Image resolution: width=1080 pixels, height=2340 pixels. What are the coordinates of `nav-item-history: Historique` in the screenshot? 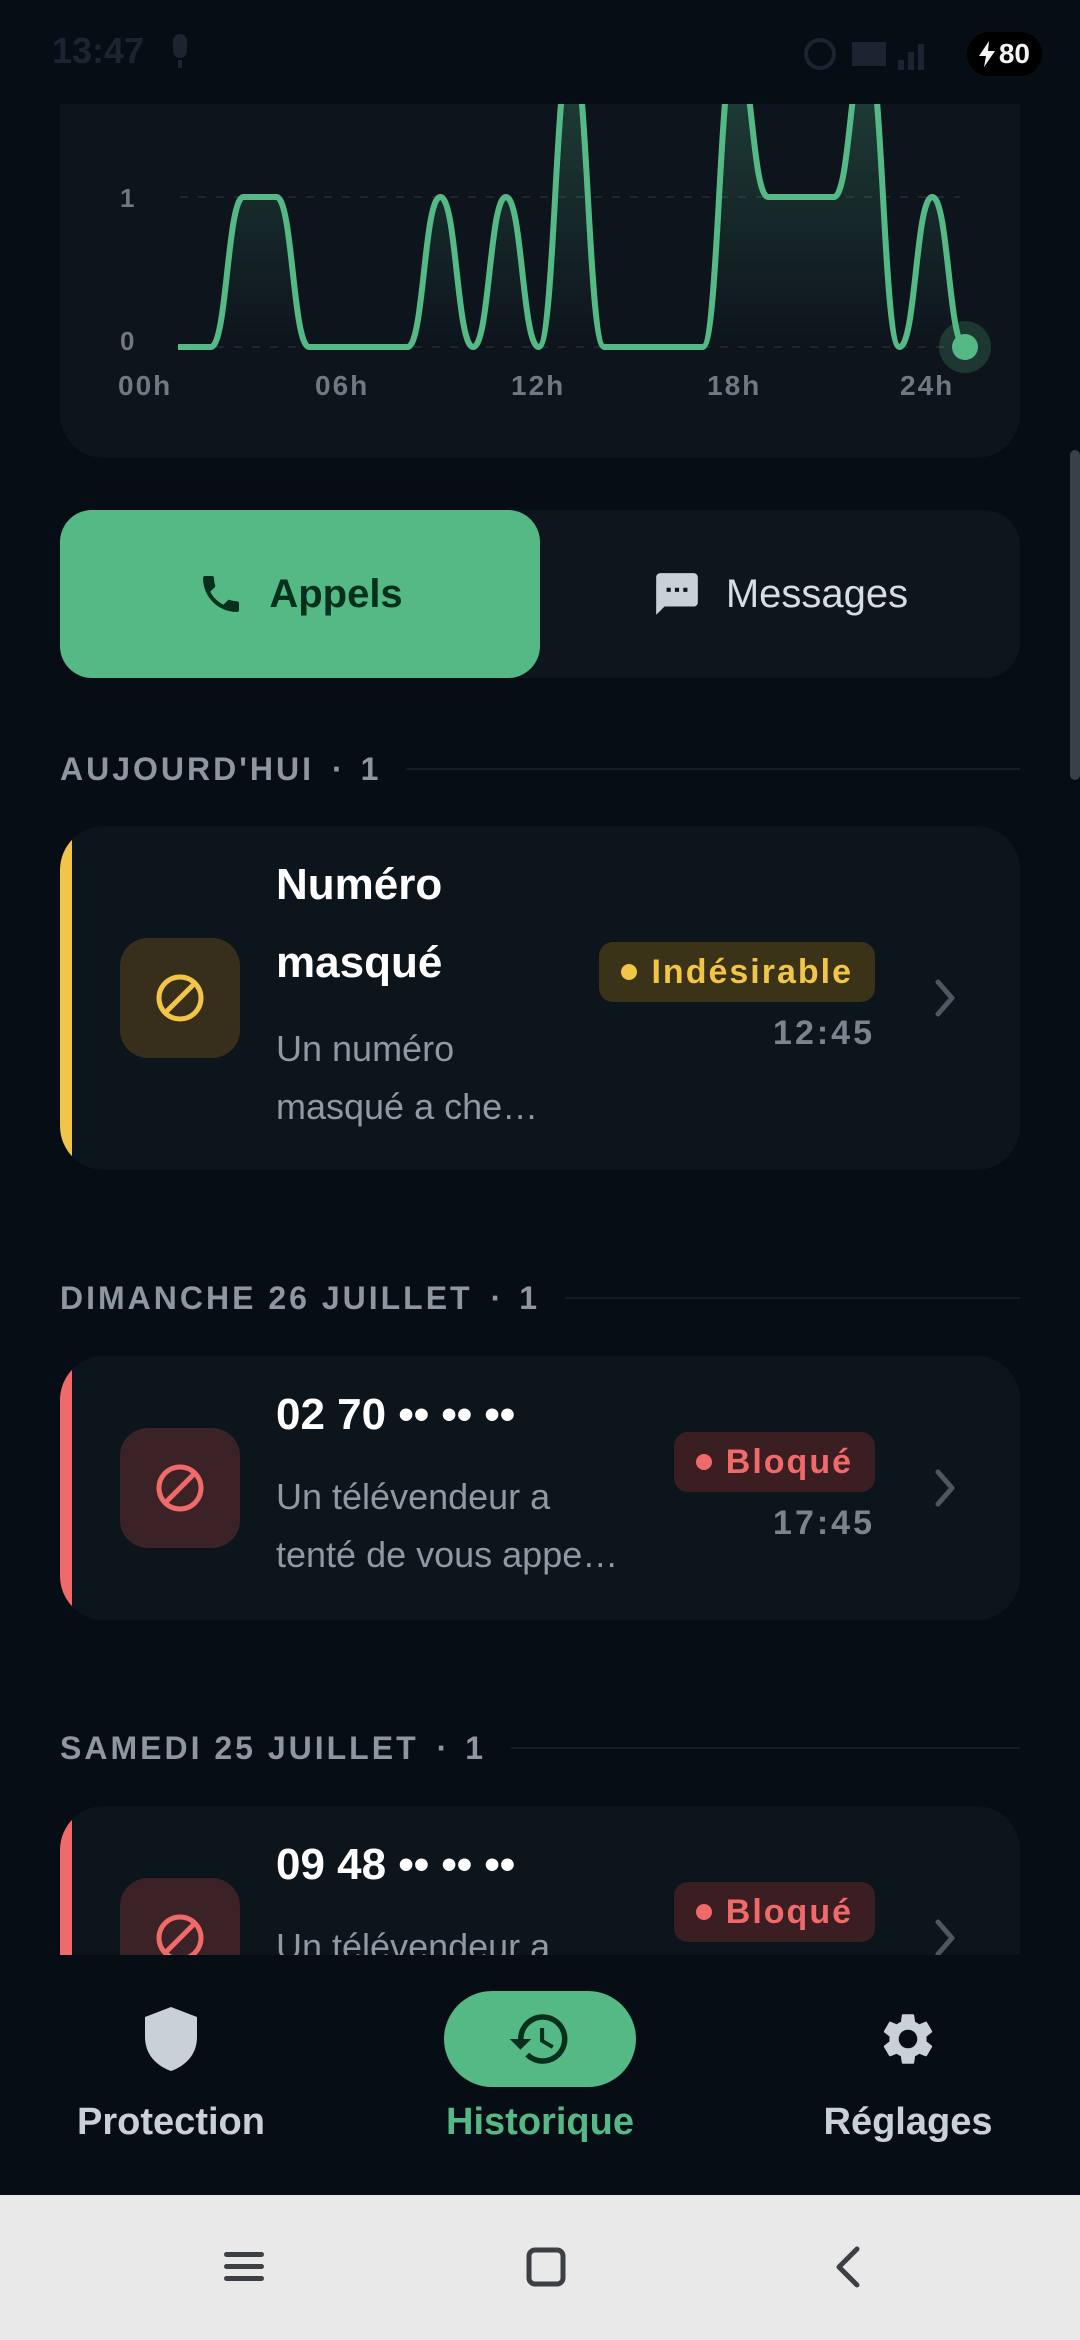 It's located at (540, 2076).